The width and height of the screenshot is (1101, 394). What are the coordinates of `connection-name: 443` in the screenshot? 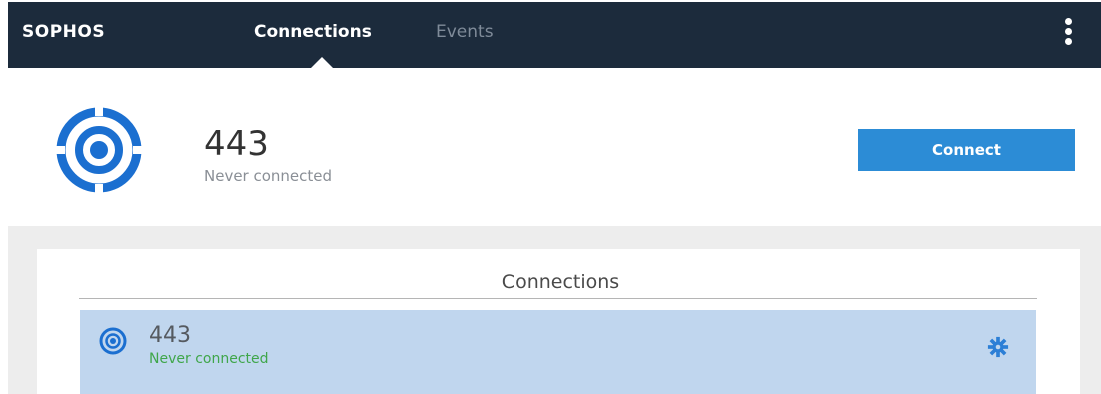 It's located at (170, 335).